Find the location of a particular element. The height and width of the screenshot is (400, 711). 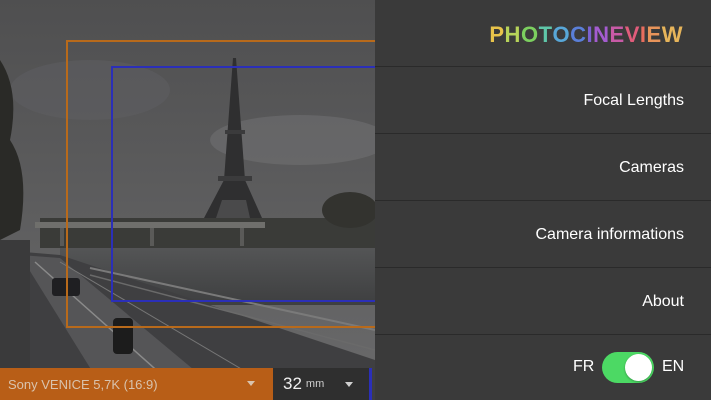

logo-letter: P is located at coordinates (497, 34).